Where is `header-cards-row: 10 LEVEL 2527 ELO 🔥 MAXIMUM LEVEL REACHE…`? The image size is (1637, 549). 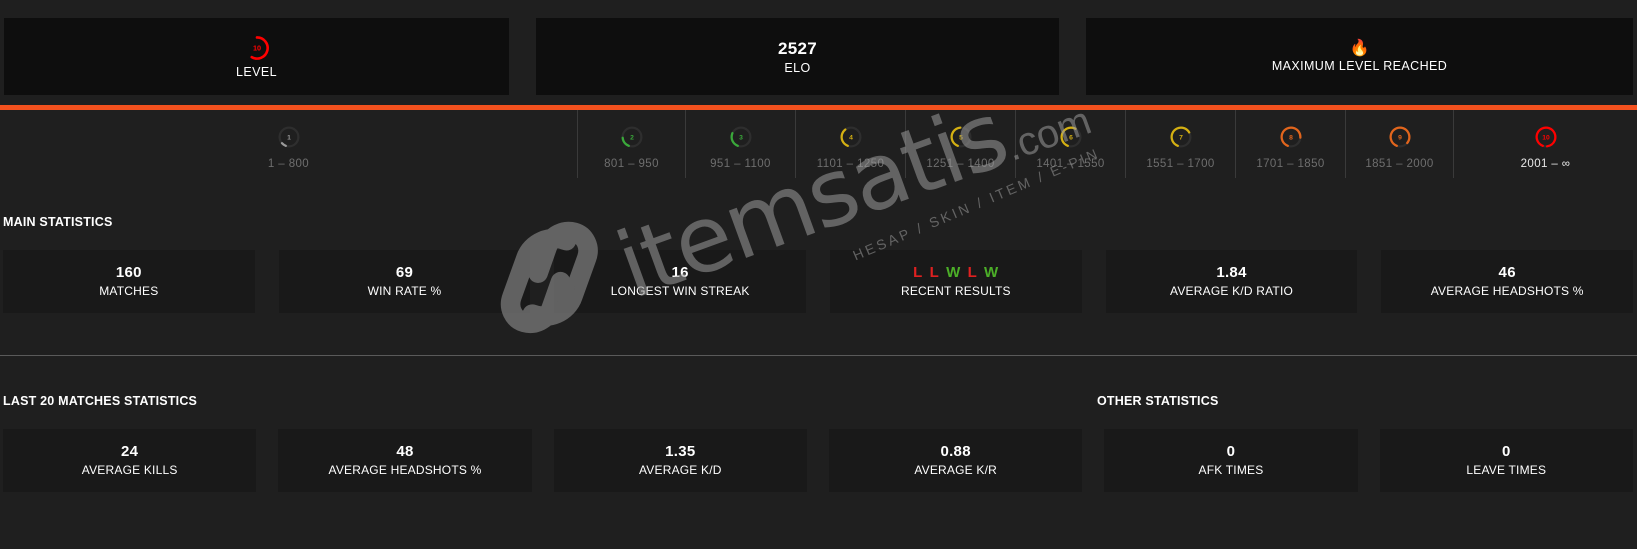
header-cards-row: 10 LEVEL 2527 ELO 🔥 MAXIMUM LEVEL REACHE… is located at coordinates (818, 56).